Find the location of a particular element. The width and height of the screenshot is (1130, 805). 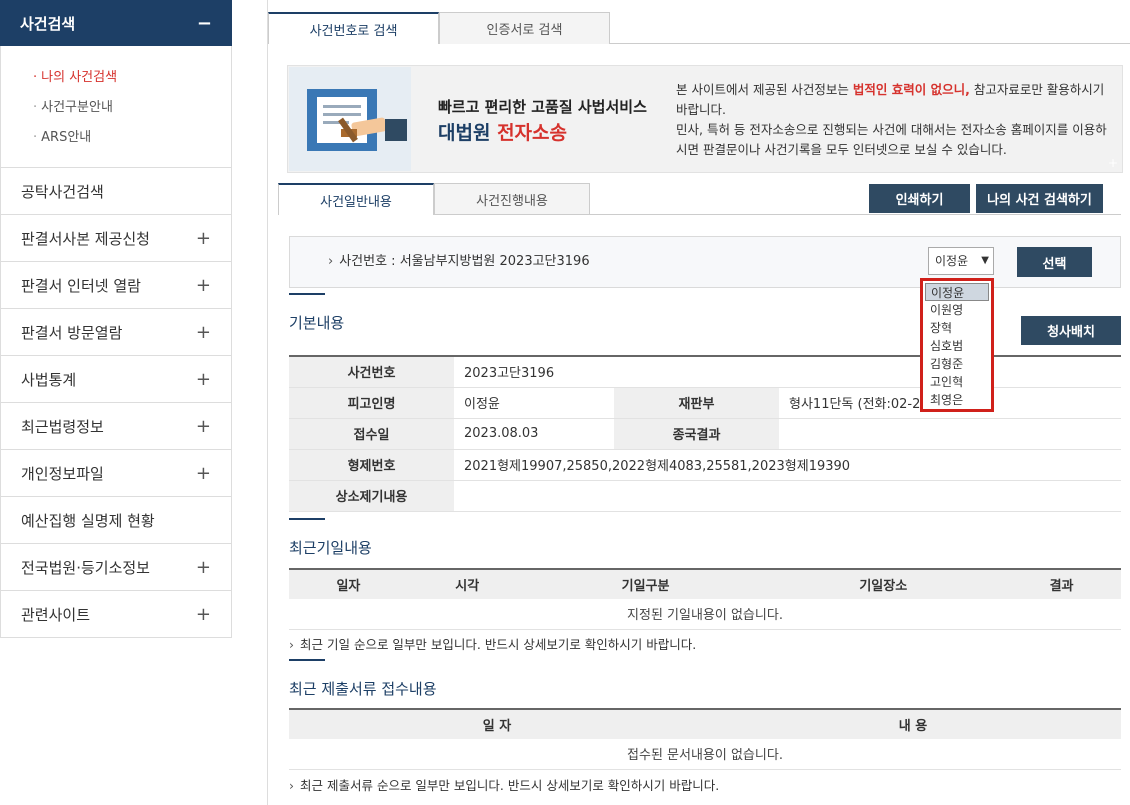

table-row: 상소제기내용 is located at coordinates (705, 496).